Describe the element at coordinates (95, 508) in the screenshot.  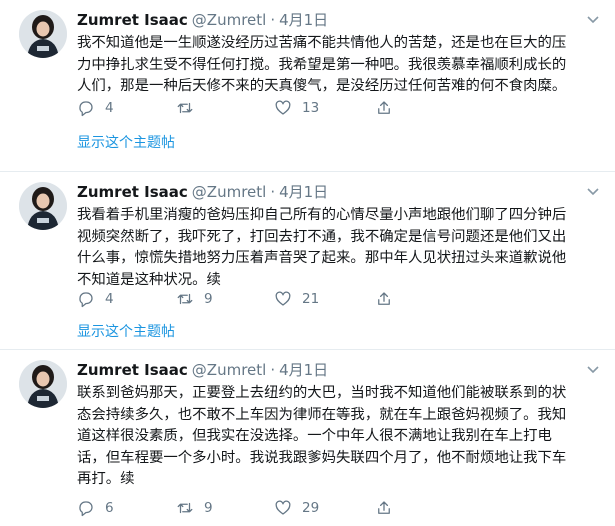
I see `reply-button: 6` at that location.